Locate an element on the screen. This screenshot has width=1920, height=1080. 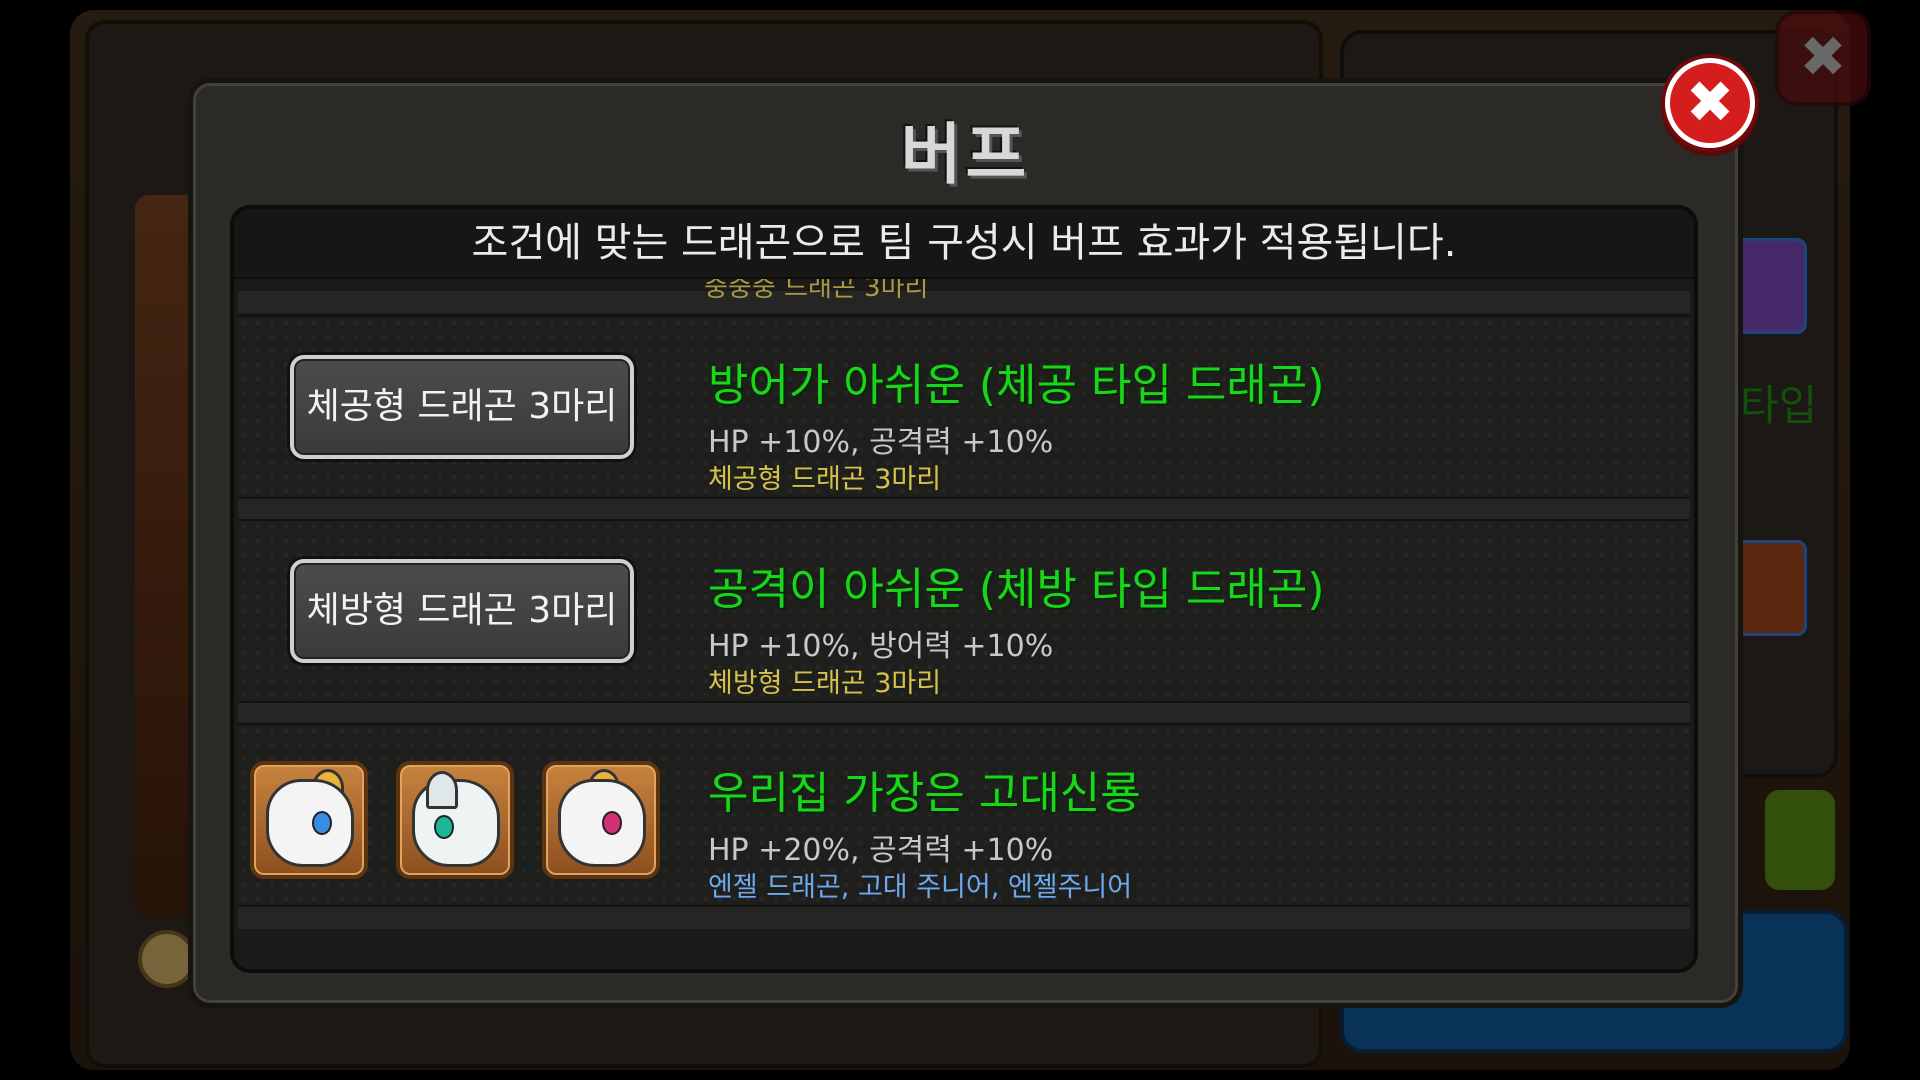
requirement-label: 체공형 드래곤 3마리 is located at coordinates (462, 406).